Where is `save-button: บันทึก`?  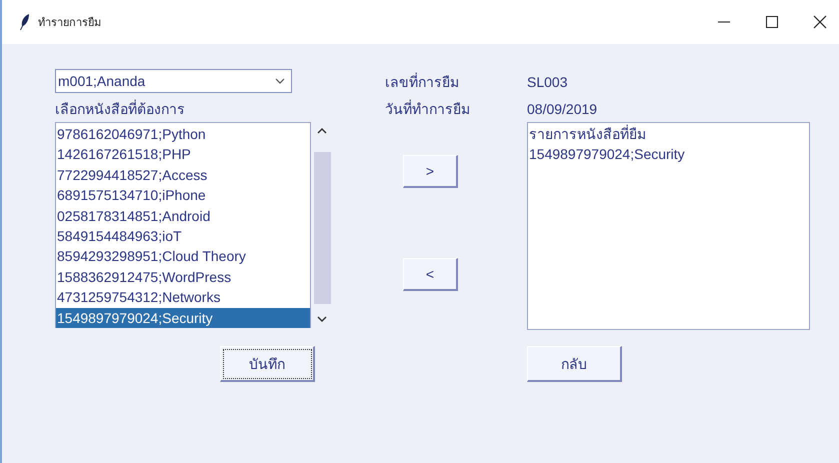
save-button: บันทึก is located at coordinates (267, 364).